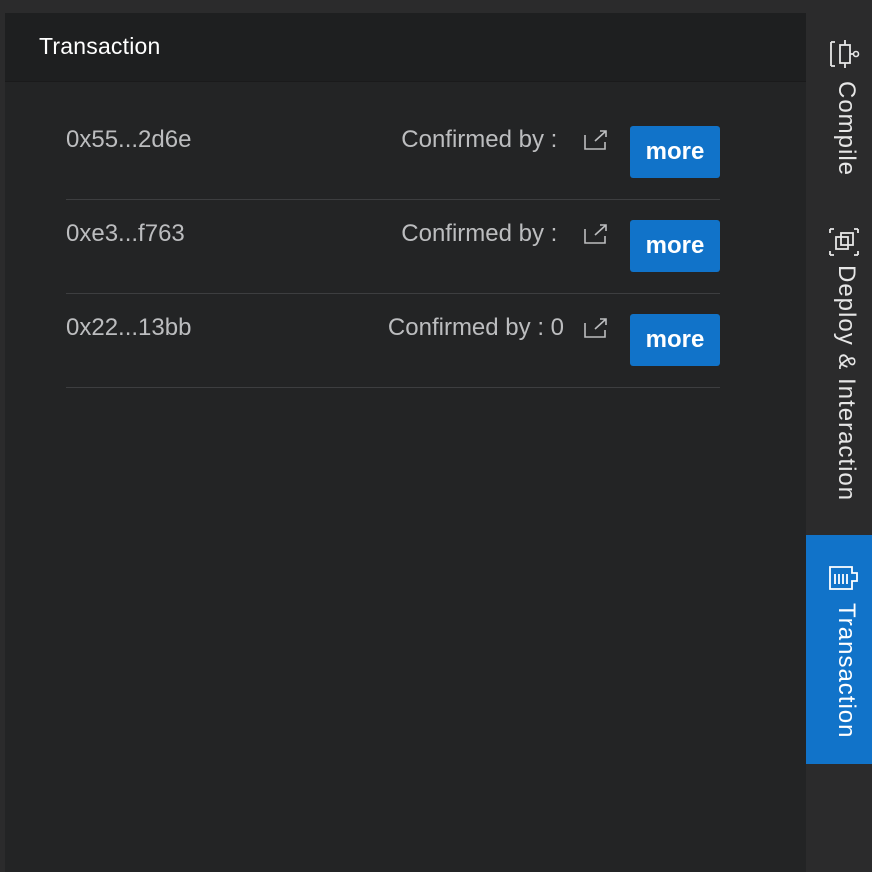  I want to click on activity-sidebar: Compile Deploy & Interaction Transaction, so click(839, 442).